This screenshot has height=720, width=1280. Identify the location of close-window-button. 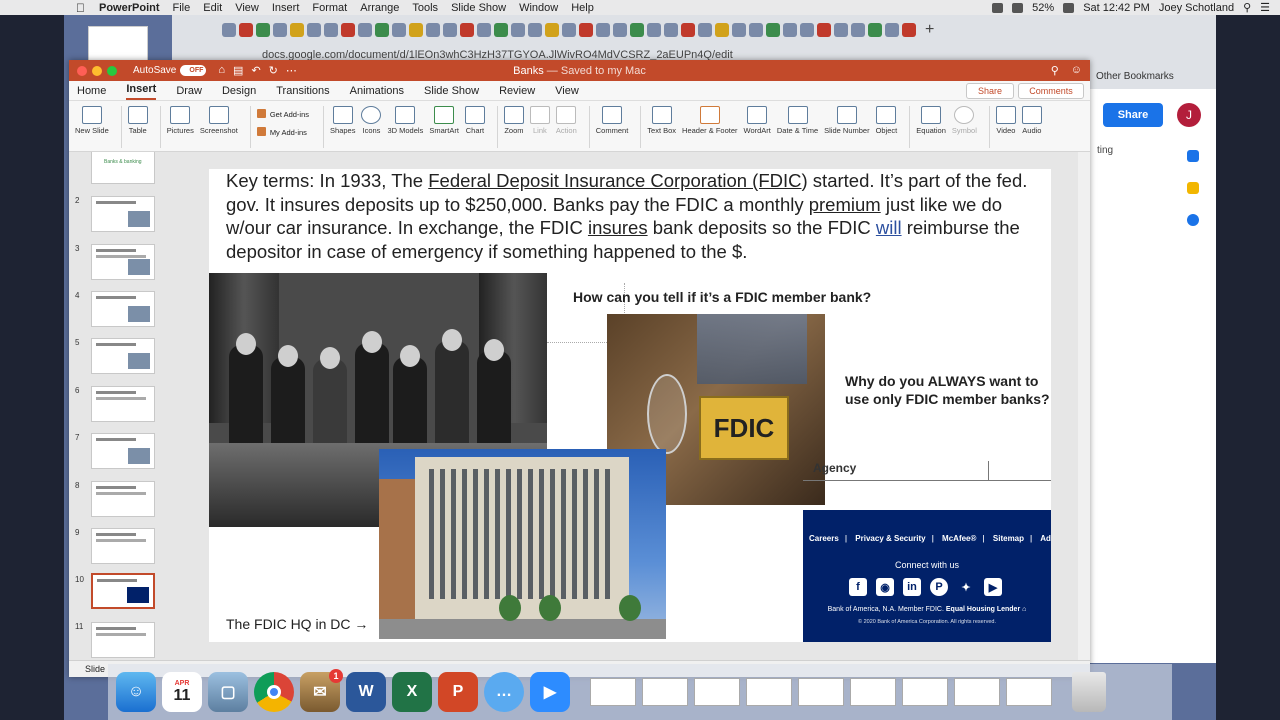
(82, 70).